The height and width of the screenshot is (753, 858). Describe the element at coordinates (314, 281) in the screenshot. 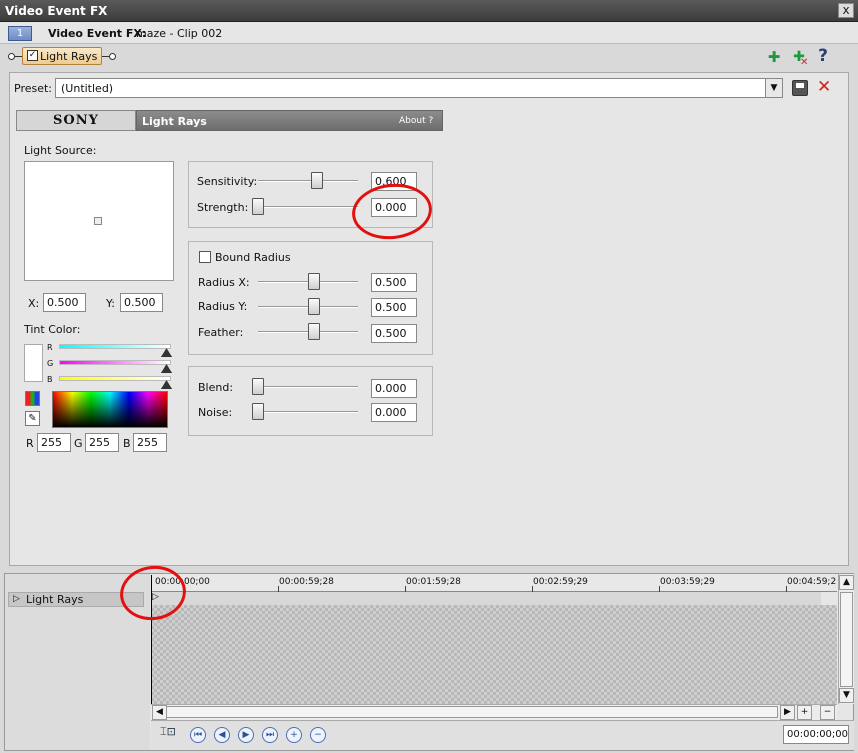

I see `radius-x-slider` at that location.